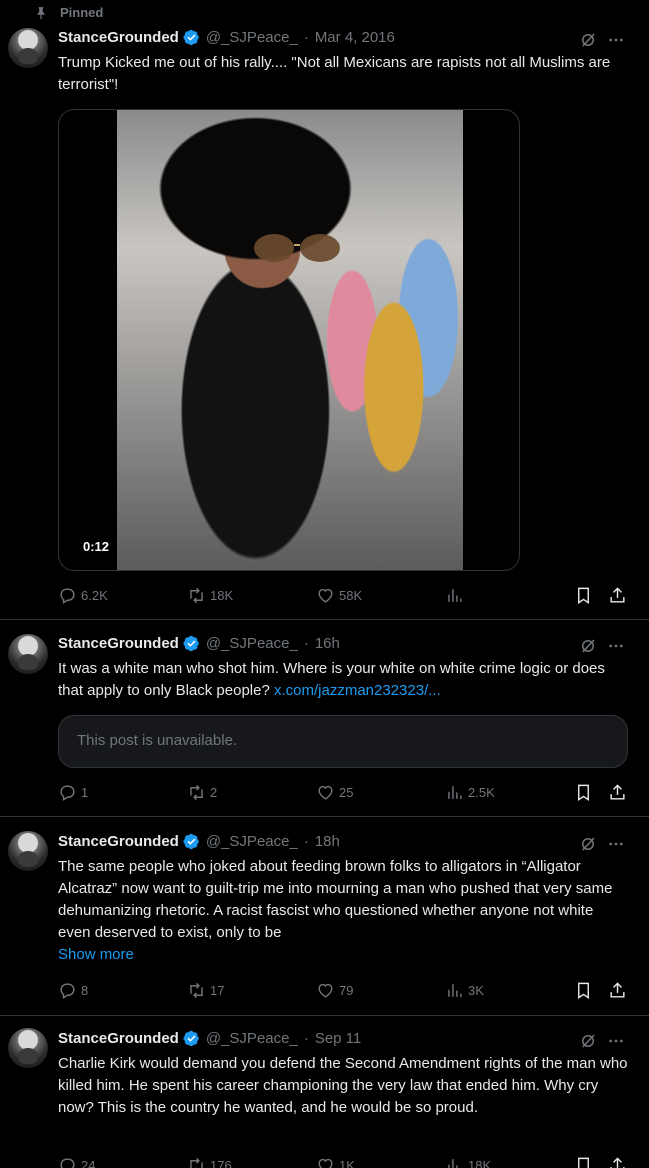 The width and height of the screenshot is (649, 1168). I want to click on post-header: StanceGrounded @_SJPeace_ · 16h, so click(199, 643).